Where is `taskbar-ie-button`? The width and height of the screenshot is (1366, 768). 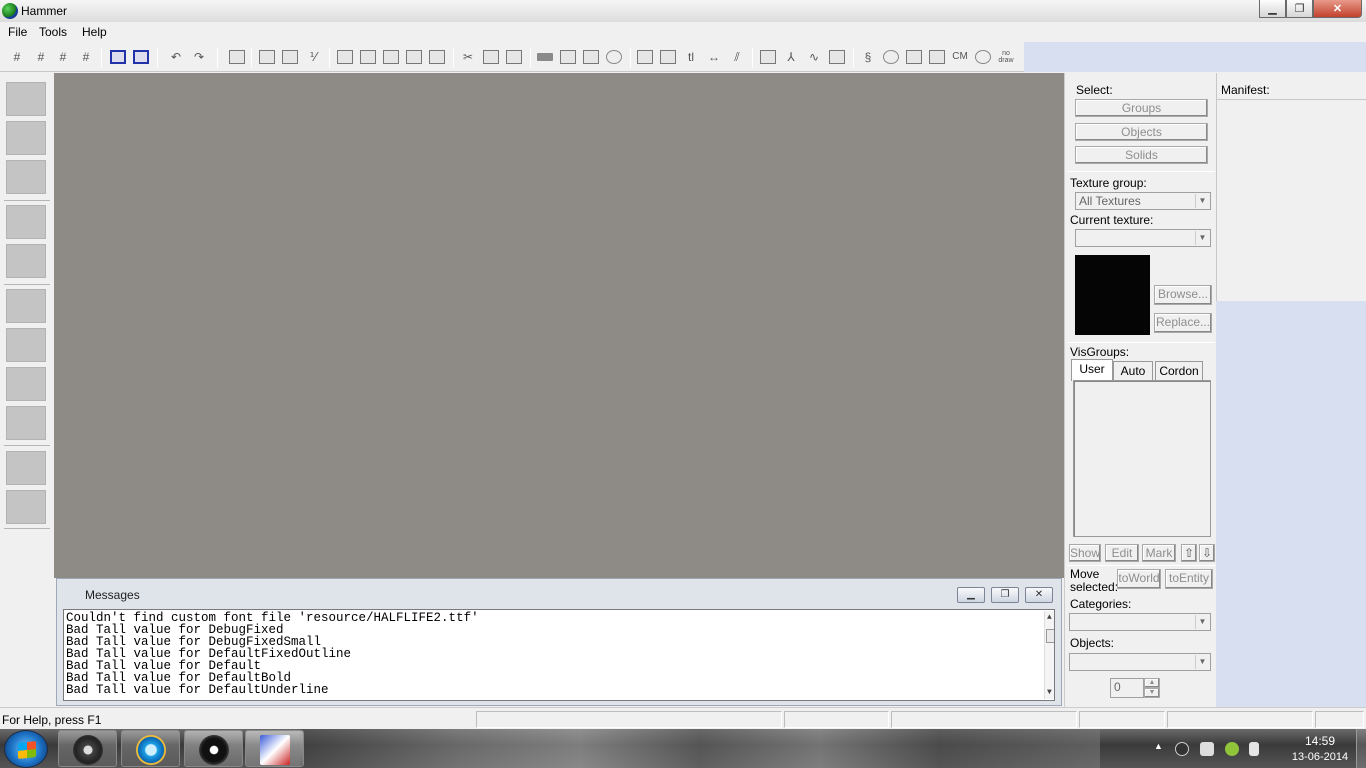
taskbar-ie-button is located at coordinates (150, 748).